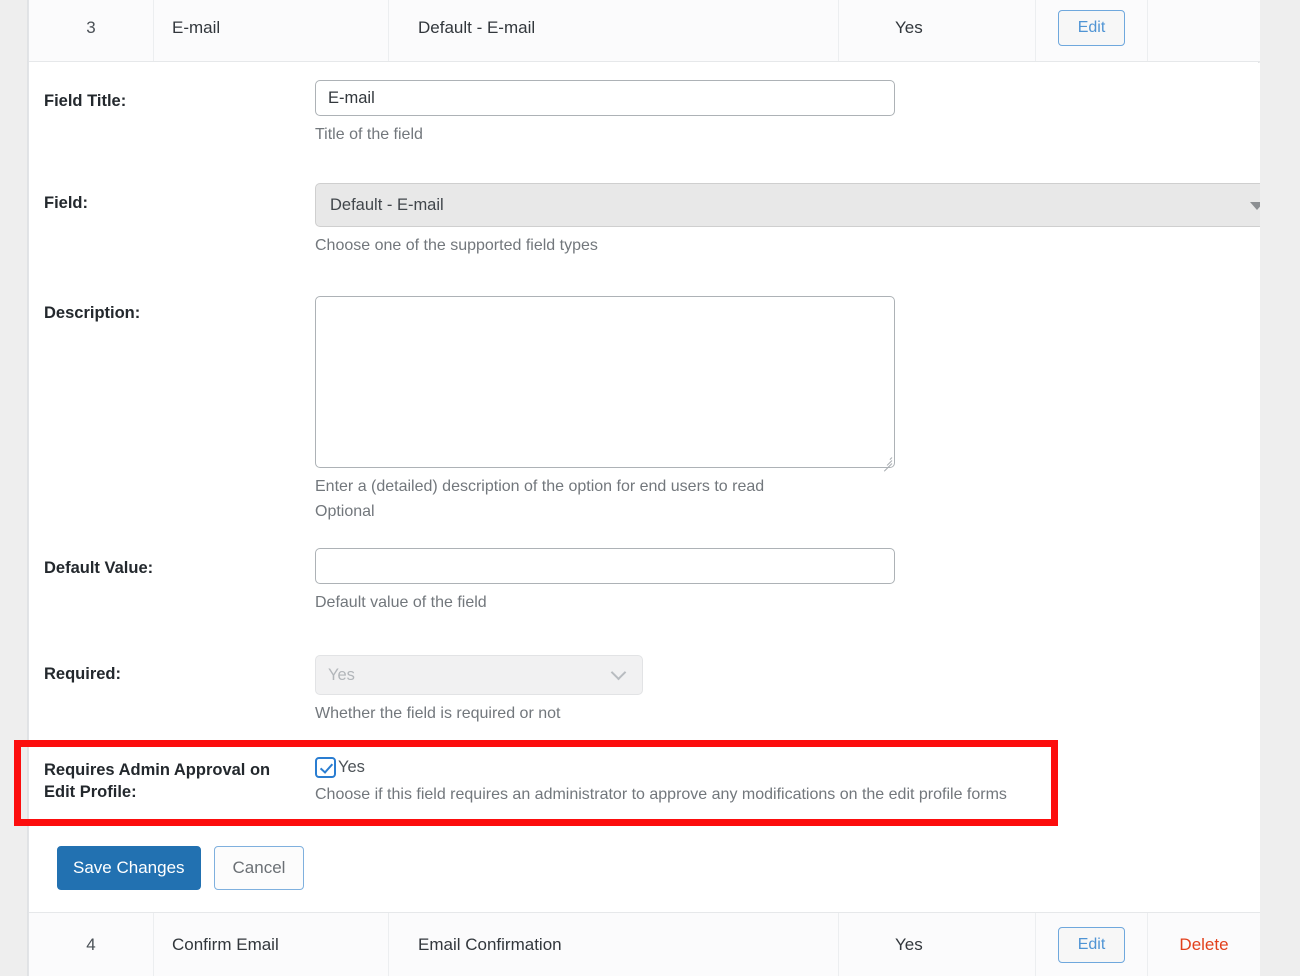 This screenshot has height=976, width=1300. I want to click on default-value-control: Default value of the field, so click(605, 582).